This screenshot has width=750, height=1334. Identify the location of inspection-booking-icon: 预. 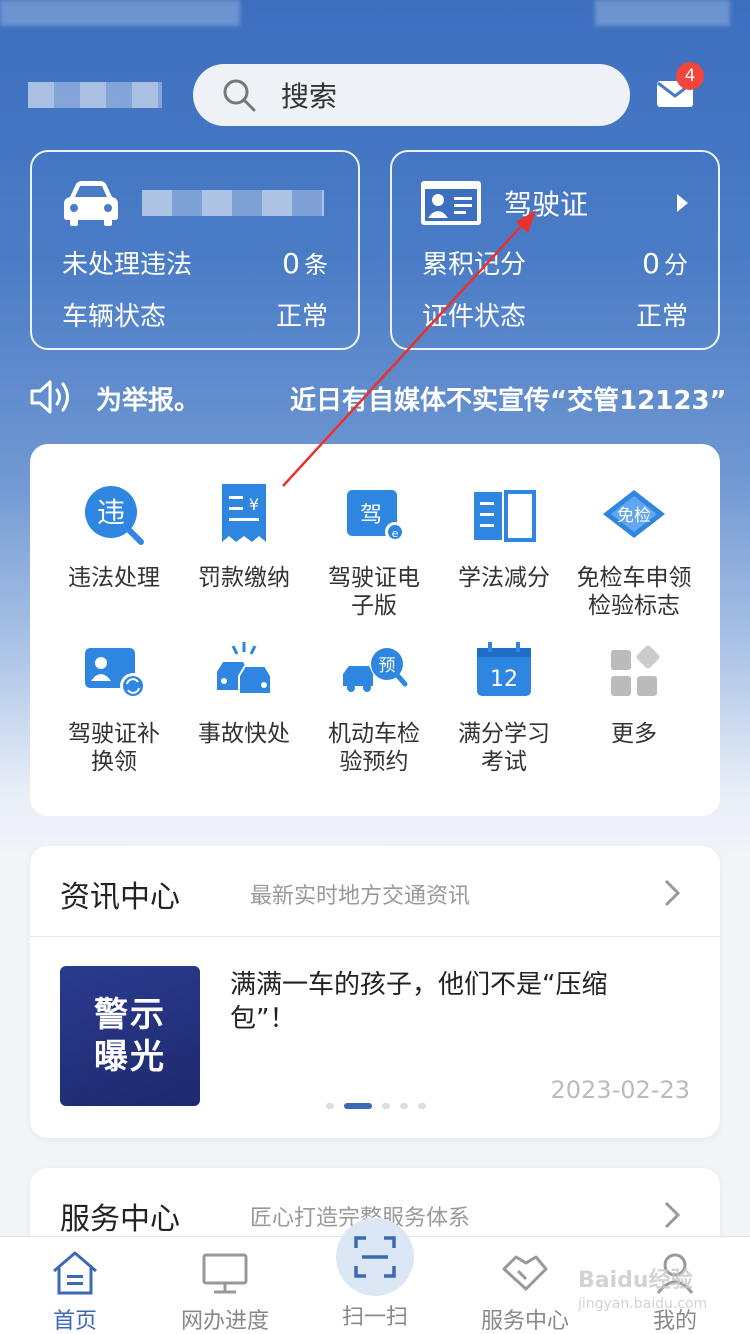
(375, 670).